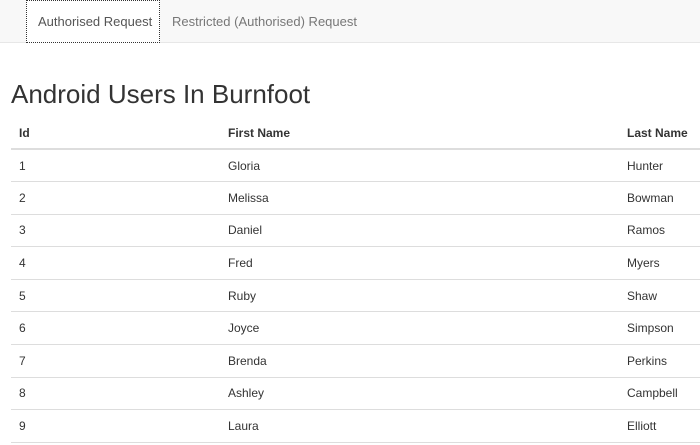 The height and width of the screenshot is (445, 700). What do you see at coordinates (115, 263) in the screenshot?
I see `cell-id: 4` at bounding box center [115, 263].